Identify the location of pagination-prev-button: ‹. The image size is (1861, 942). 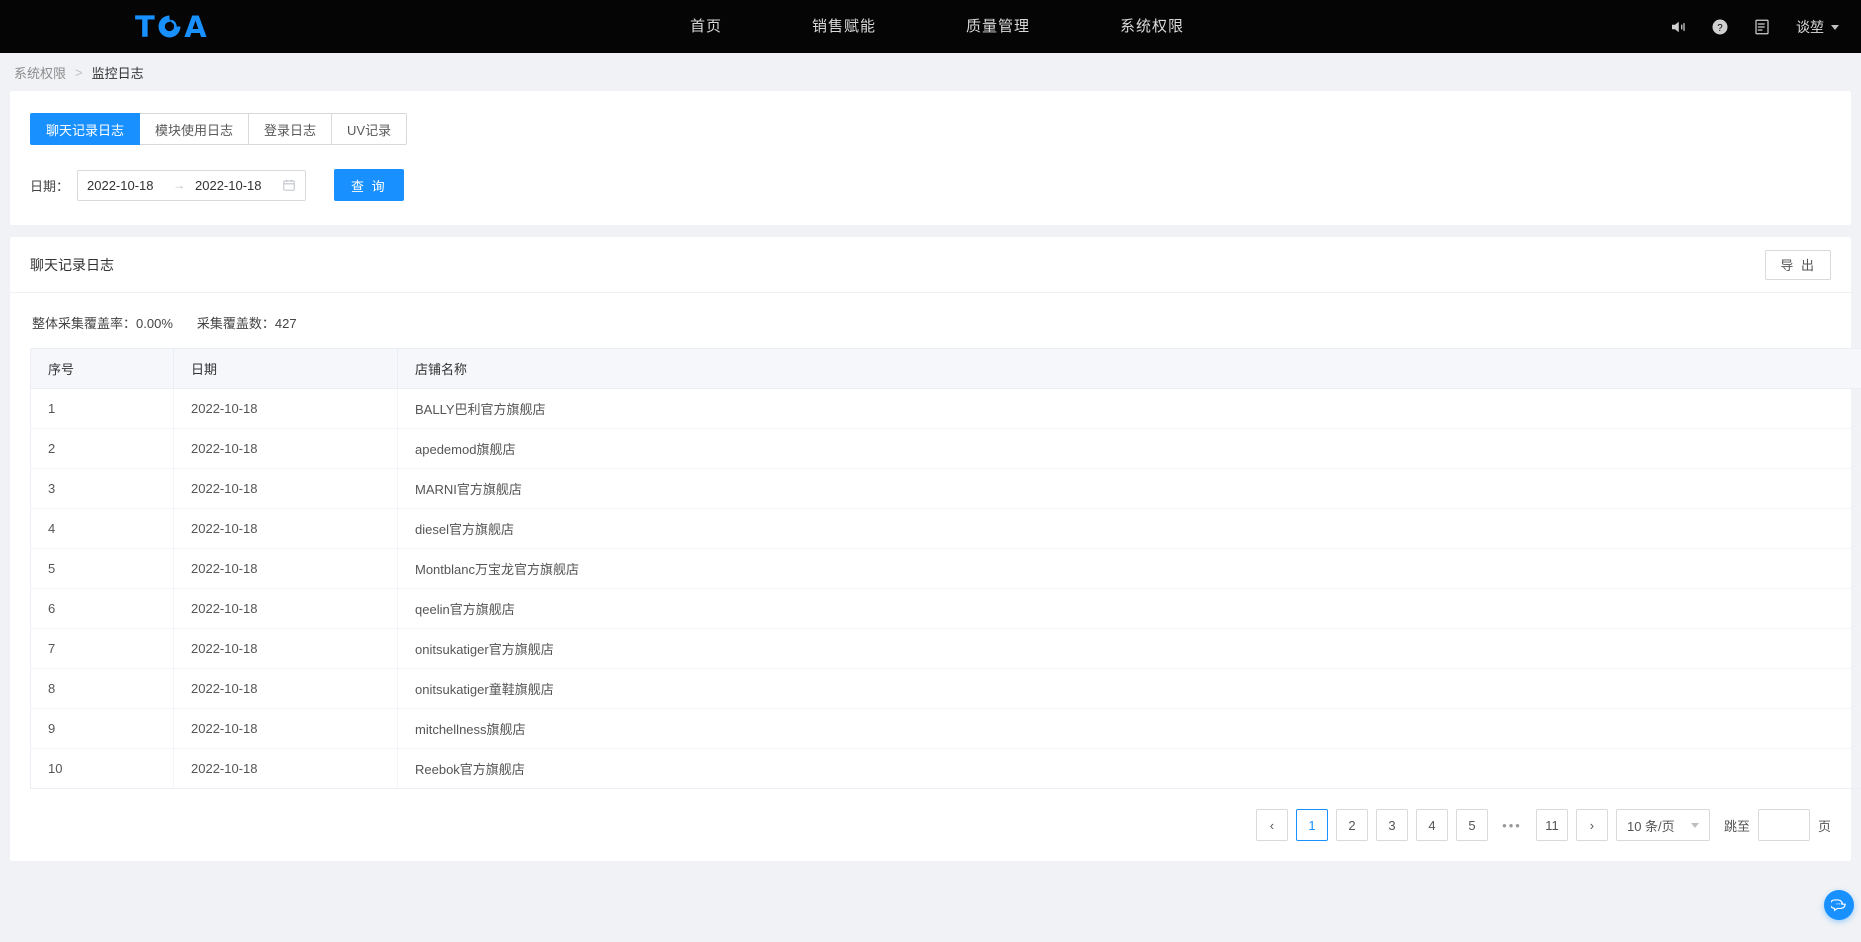
(1271, 825).